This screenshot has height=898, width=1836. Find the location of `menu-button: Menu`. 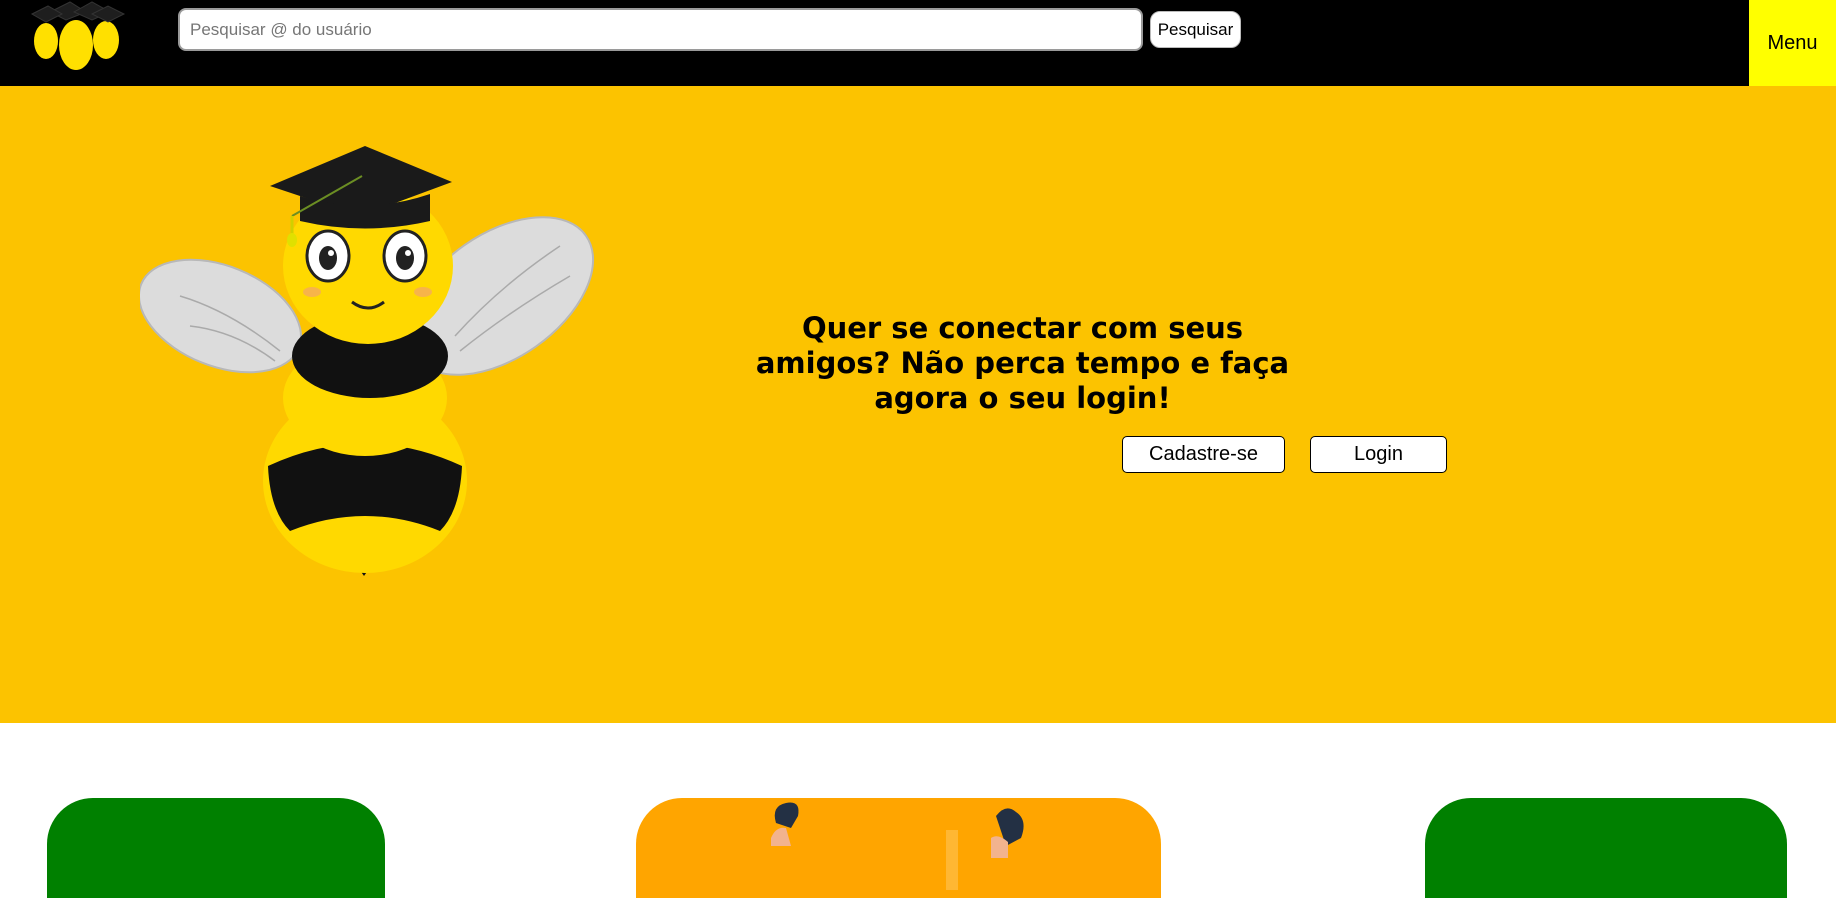

menu-button: Menu is located at coordinates (1792, 43).